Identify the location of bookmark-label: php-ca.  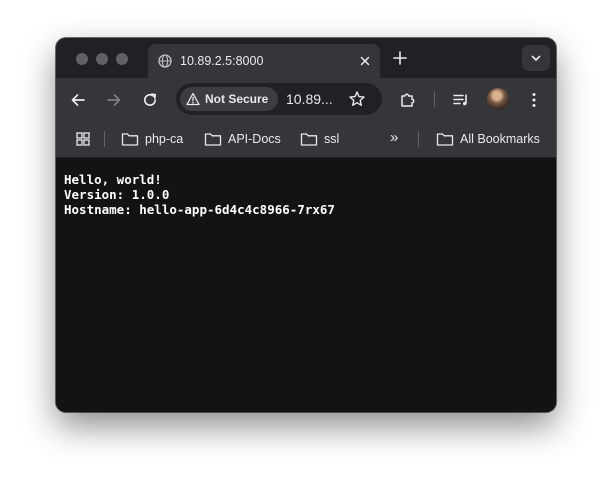
(164, 139).